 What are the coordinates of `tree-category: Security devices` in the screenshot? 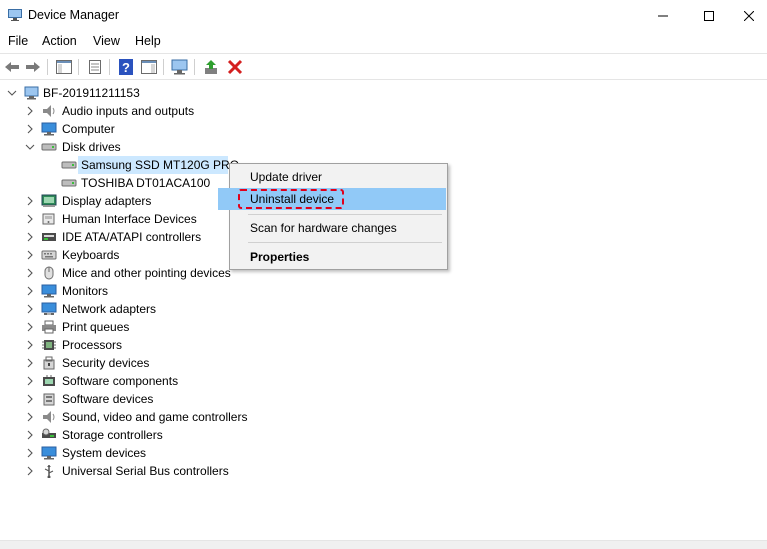 It's located at (383, 363).